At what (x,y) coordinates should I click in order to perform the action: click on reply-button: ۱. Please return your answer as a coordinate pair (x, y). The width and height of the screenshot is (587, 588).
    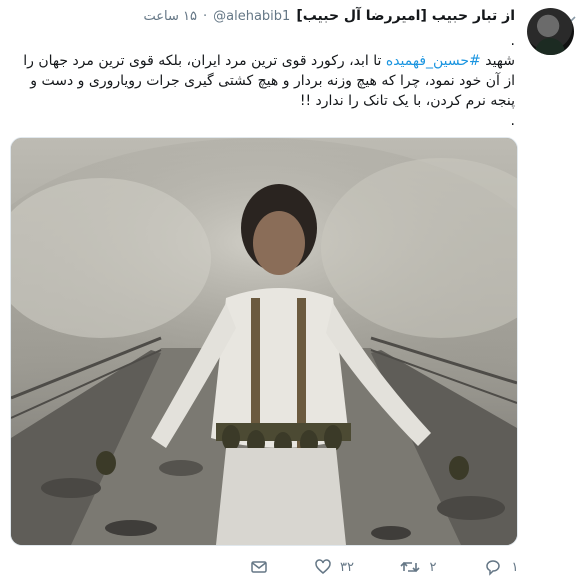
    Looking at the image, I should click on (502, 567).